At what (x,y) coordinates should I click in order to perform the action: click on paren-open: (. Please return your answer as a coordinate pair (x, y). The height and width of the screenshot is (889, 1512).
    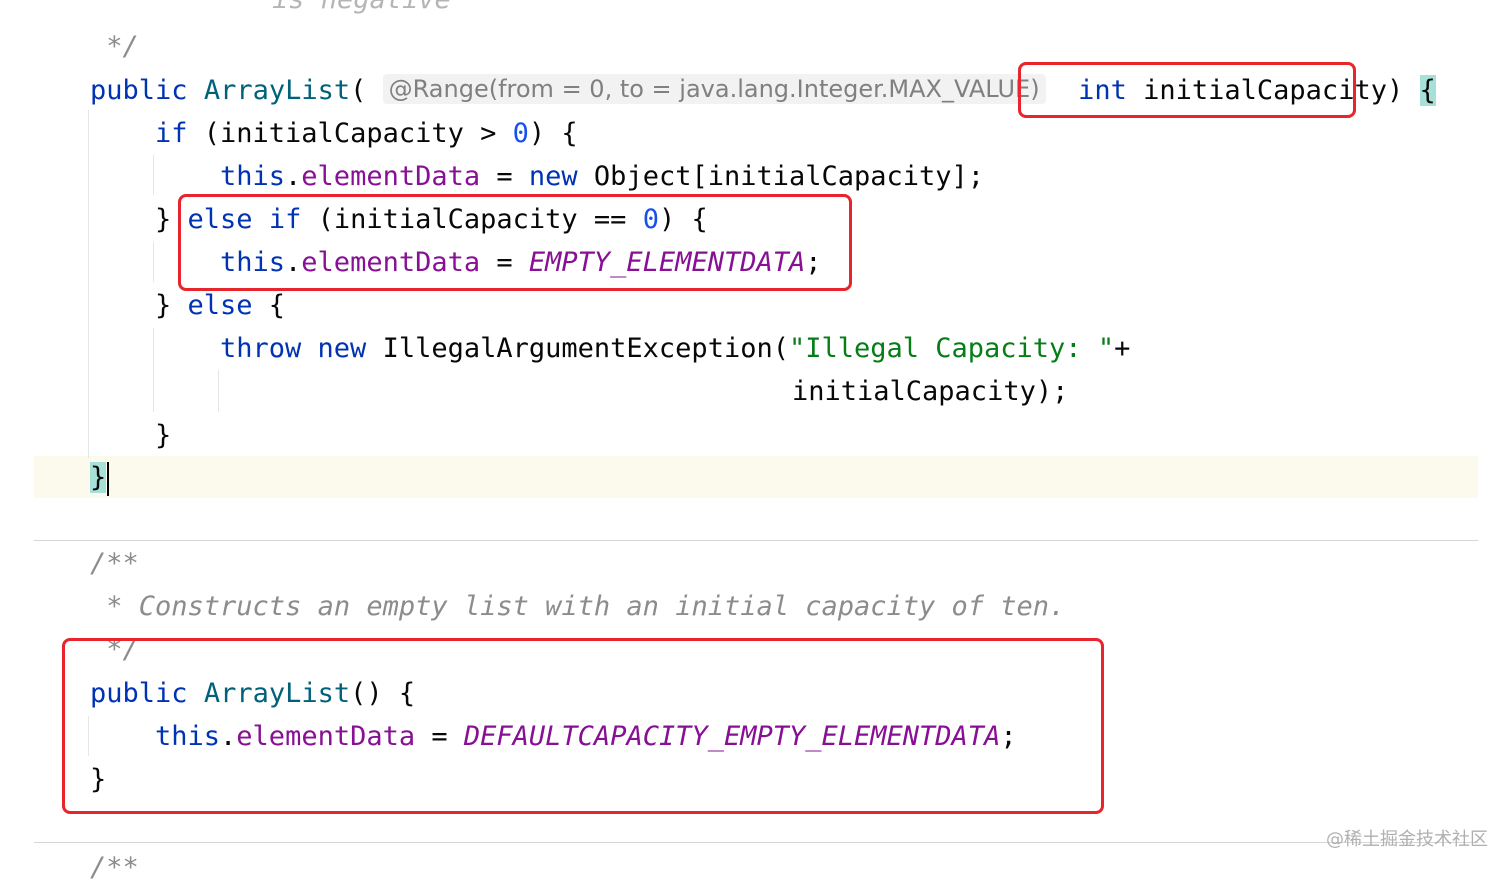
    Looking at the image, I should click on (358, 90).